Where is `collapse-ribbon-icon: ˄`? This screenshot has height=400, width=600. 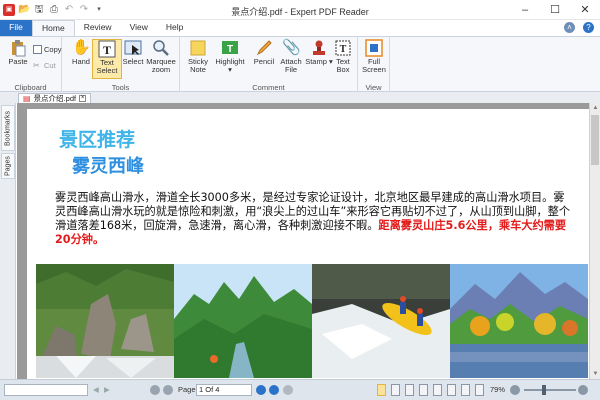
collapse-ribbon-icon: ˄ is located at coordinates (569, 27).